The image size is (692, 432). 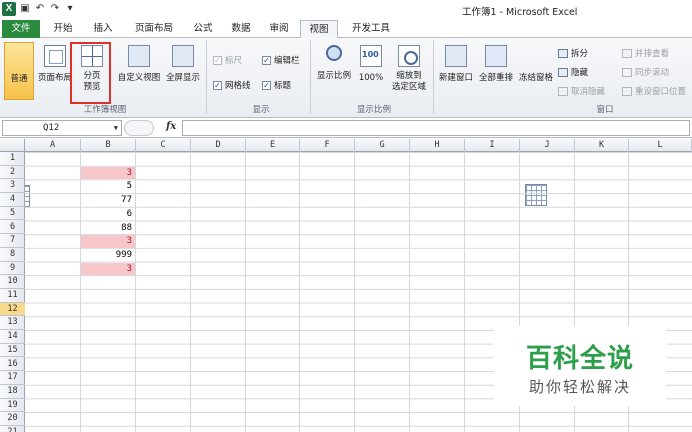 I want to click on cell-b4: 77, so click(x=108, y=200).